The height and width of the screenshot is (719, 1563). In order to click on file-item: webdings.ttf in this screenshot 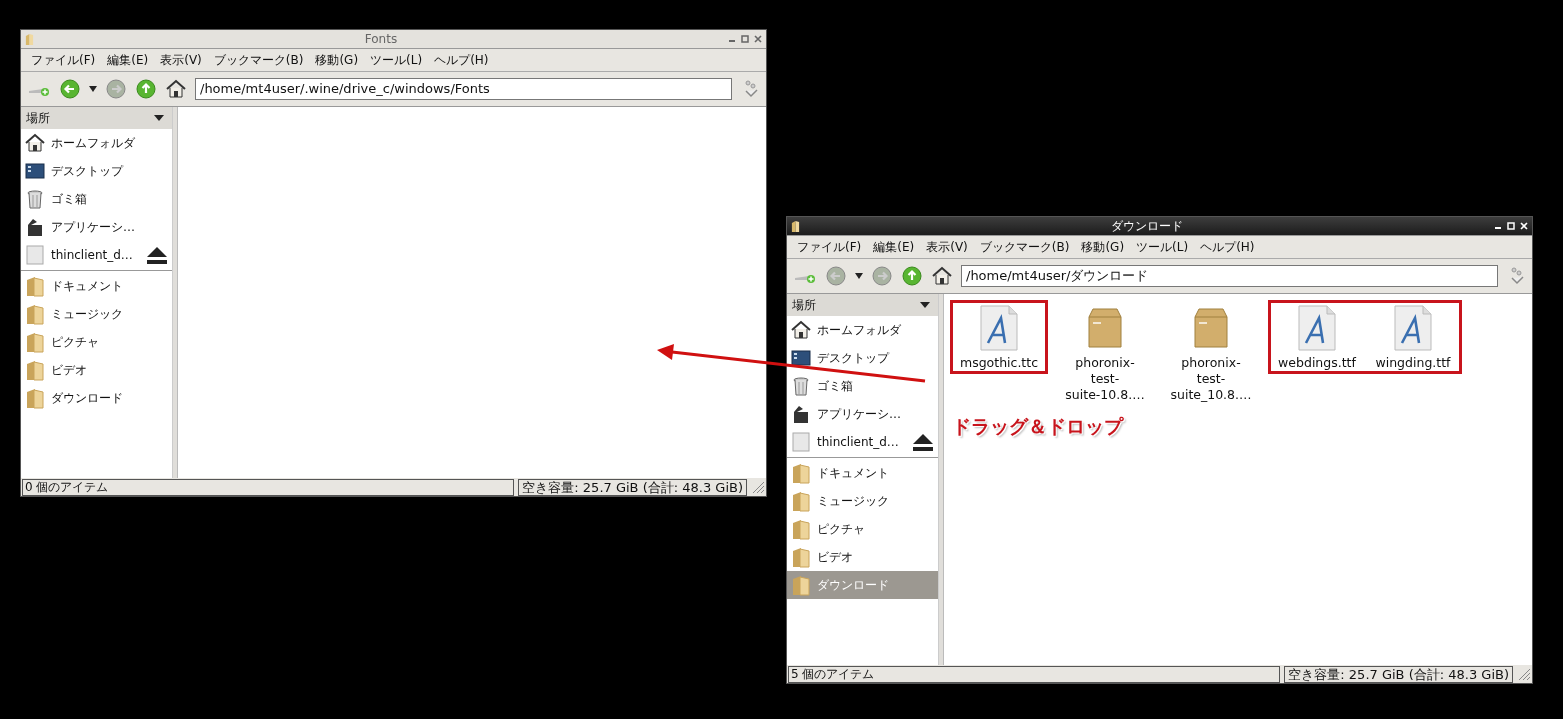, I will do `click(1317, 337)`.